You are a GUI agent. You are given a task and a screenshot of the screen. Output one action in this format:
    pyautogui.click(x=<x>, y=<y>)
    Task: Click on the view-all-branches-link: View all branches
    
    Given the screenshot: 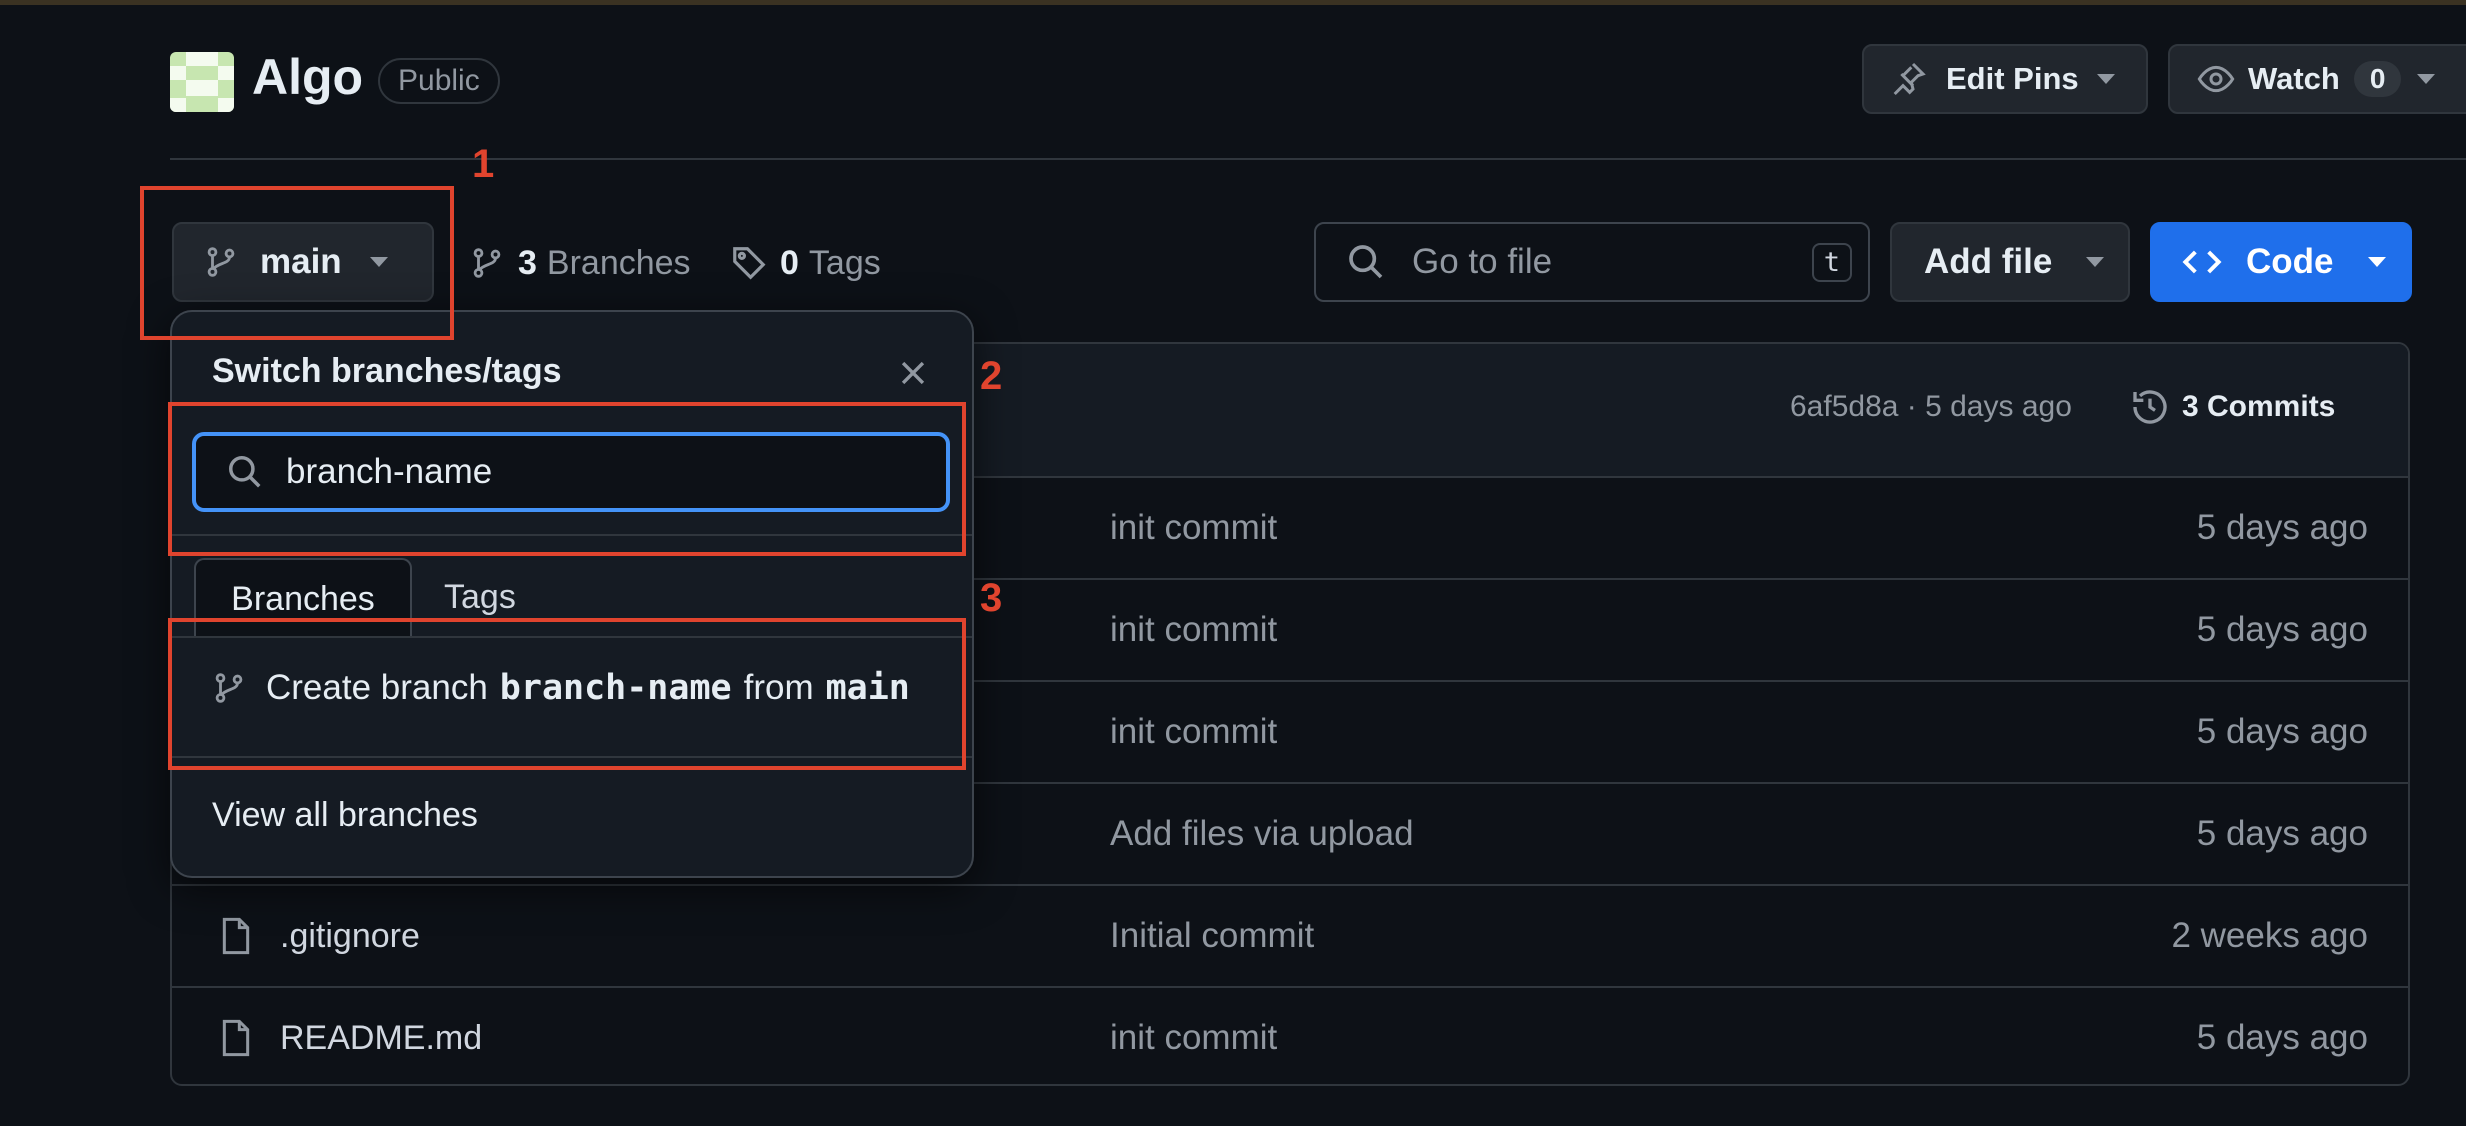 What is the action you would take?
    pyautogui.click(x=345, y=815)
    